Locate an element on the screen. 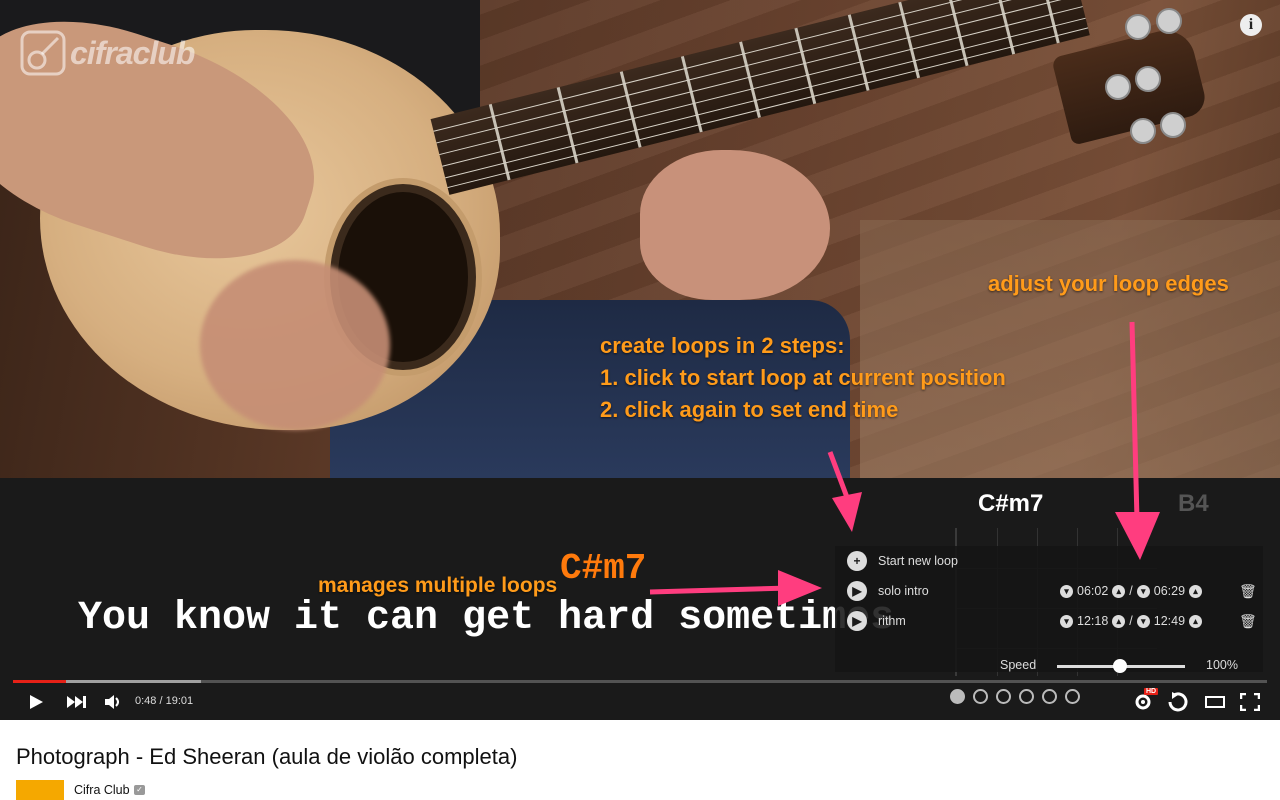  annotation-arrows is located at coordinates (904, 463).